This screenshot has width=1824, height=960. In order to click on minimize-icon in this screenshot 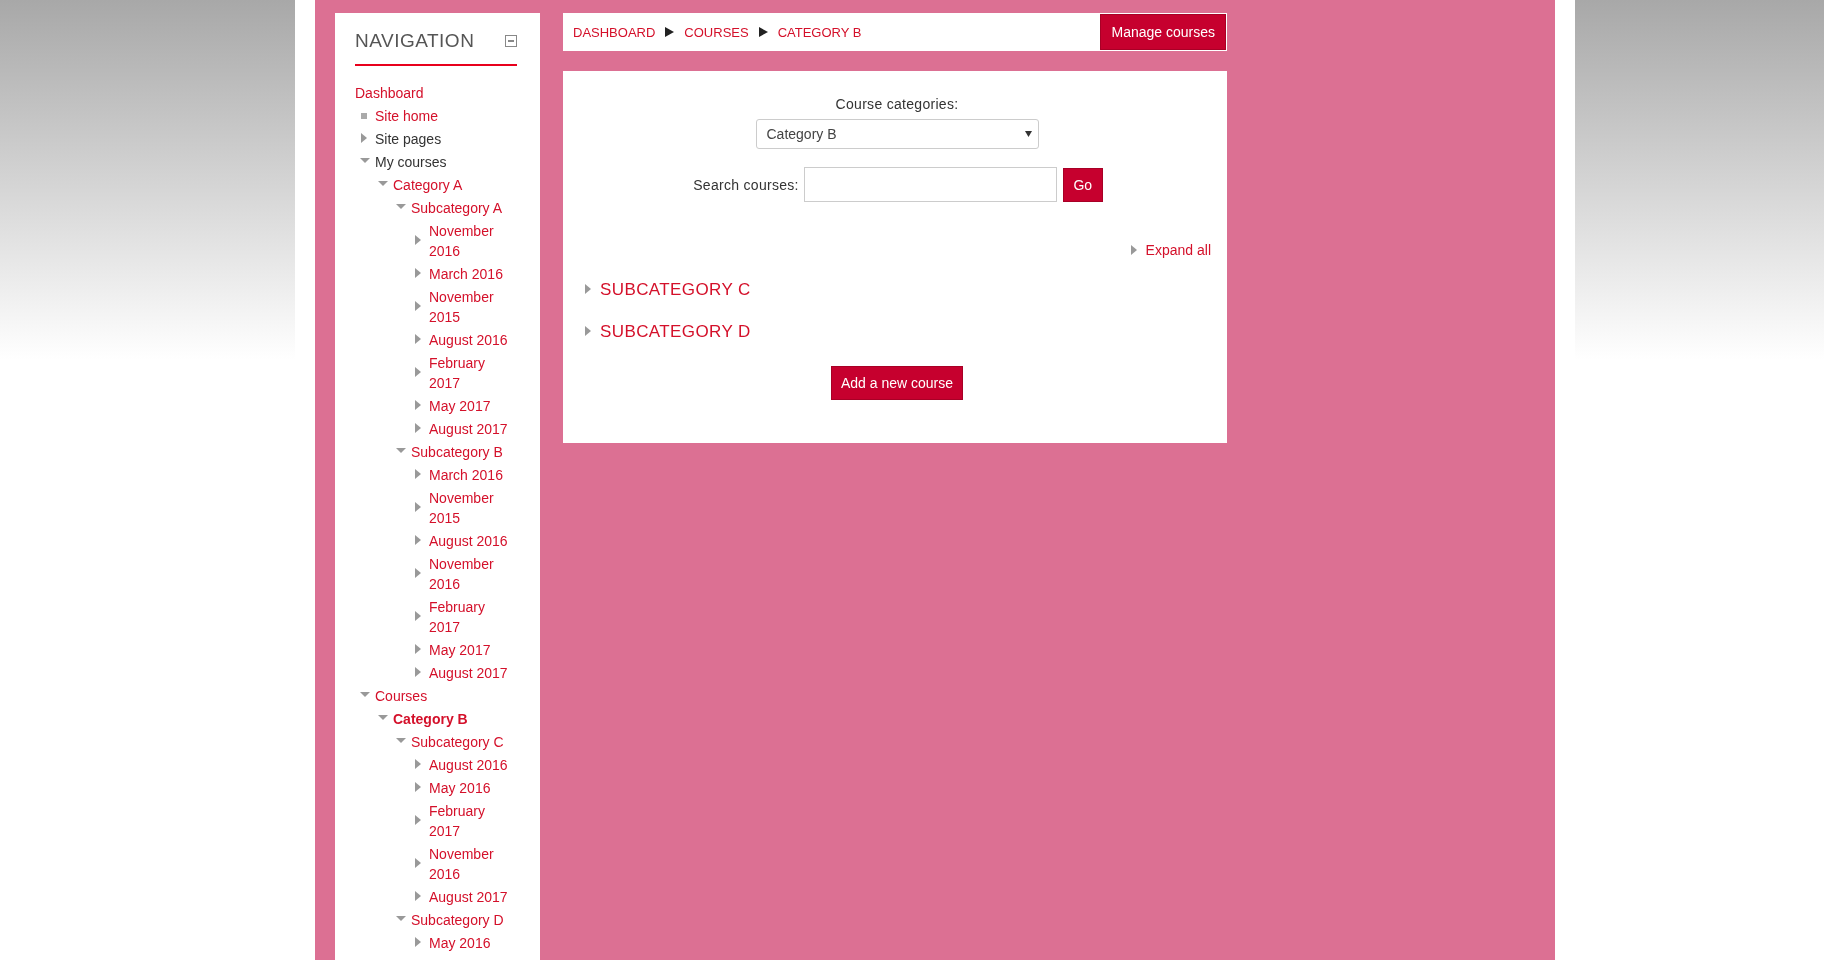, I will do `click(511, 41)`.